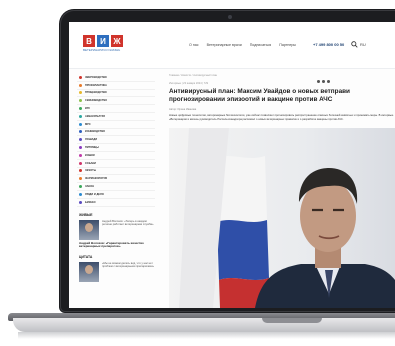 This screenshot has height=346, width=395. What do you see at coordinates (116, 195) in the screenshot?
I see `sidebar-category-item: ЛЮДИ И ДЕЛО` at bounding box center [116, 195].